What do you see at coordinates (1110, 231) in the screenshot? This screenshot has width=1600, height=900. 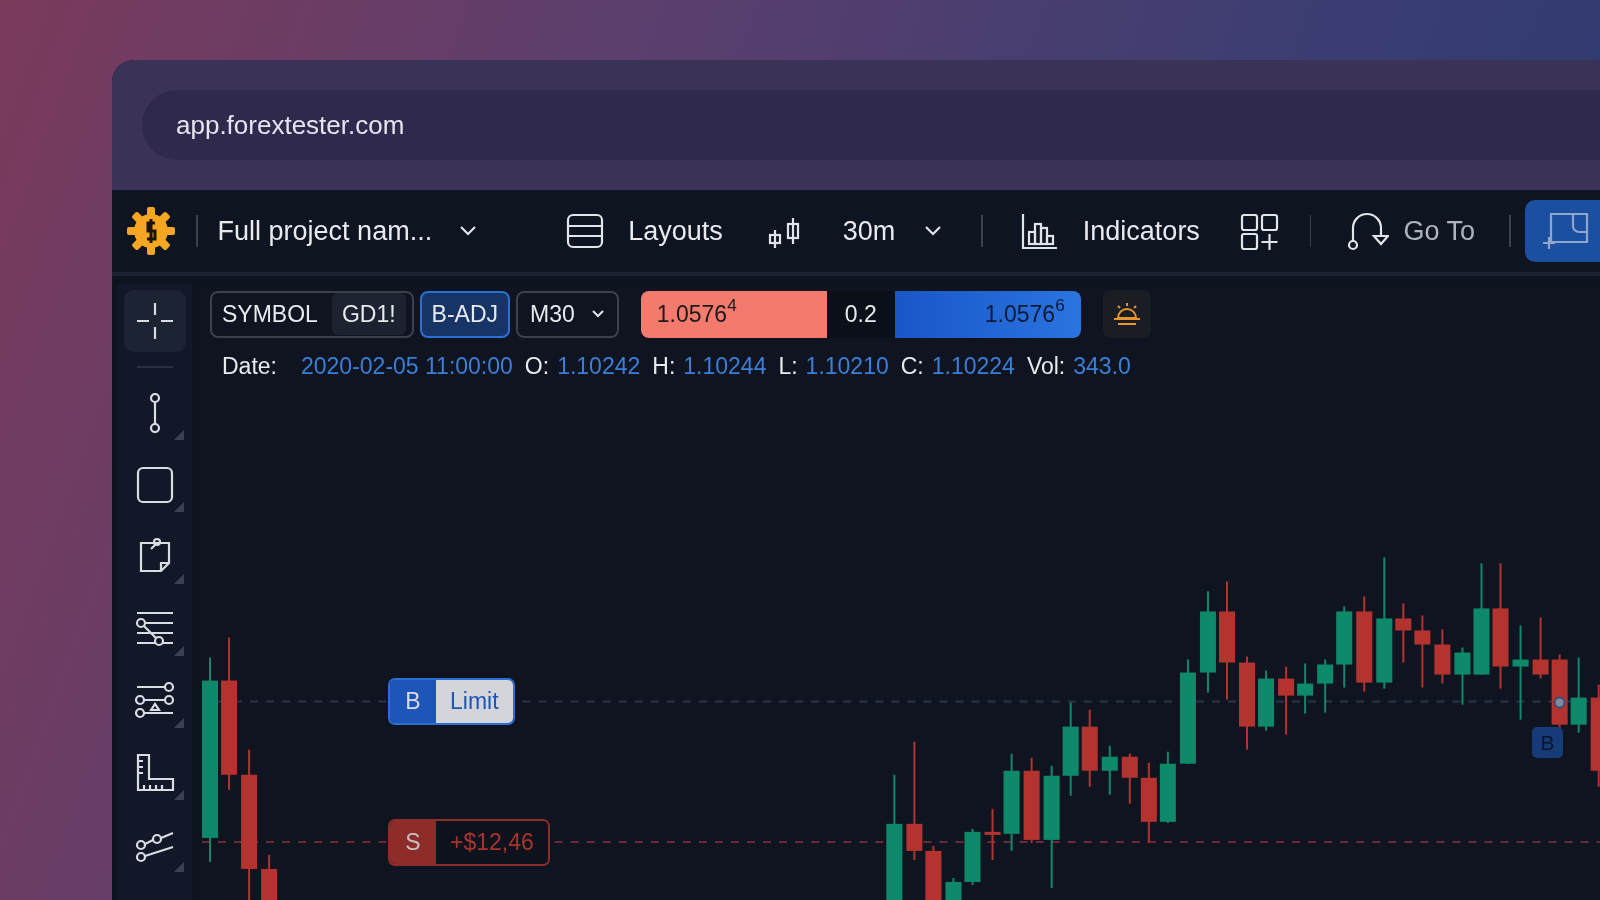 I see `indicators-button: Indicators` at bounding box center [1110, 231].